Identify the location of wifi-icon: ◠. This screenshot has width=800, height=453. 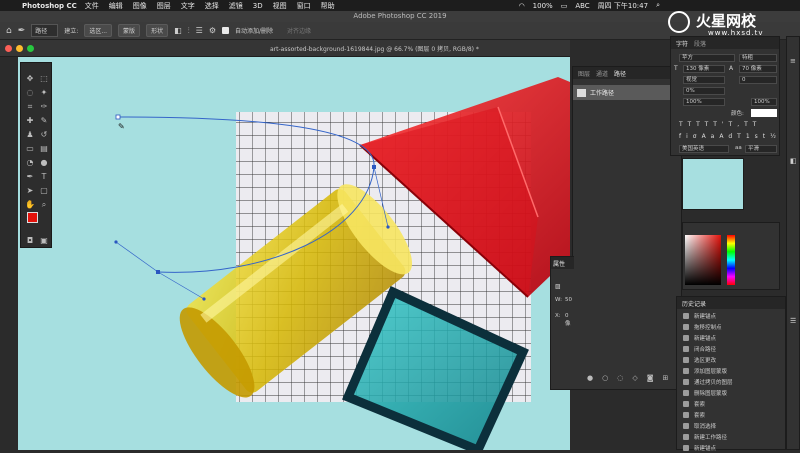
(522, 6).